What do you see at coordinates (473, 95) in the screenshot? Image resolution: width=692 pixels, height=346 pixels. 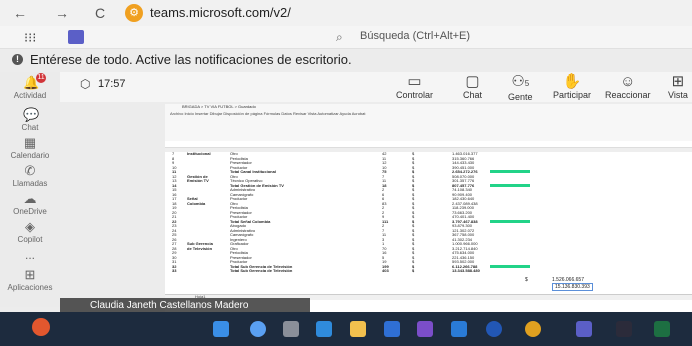 I see `button-label: Chat` at bounding box center [473, 95].